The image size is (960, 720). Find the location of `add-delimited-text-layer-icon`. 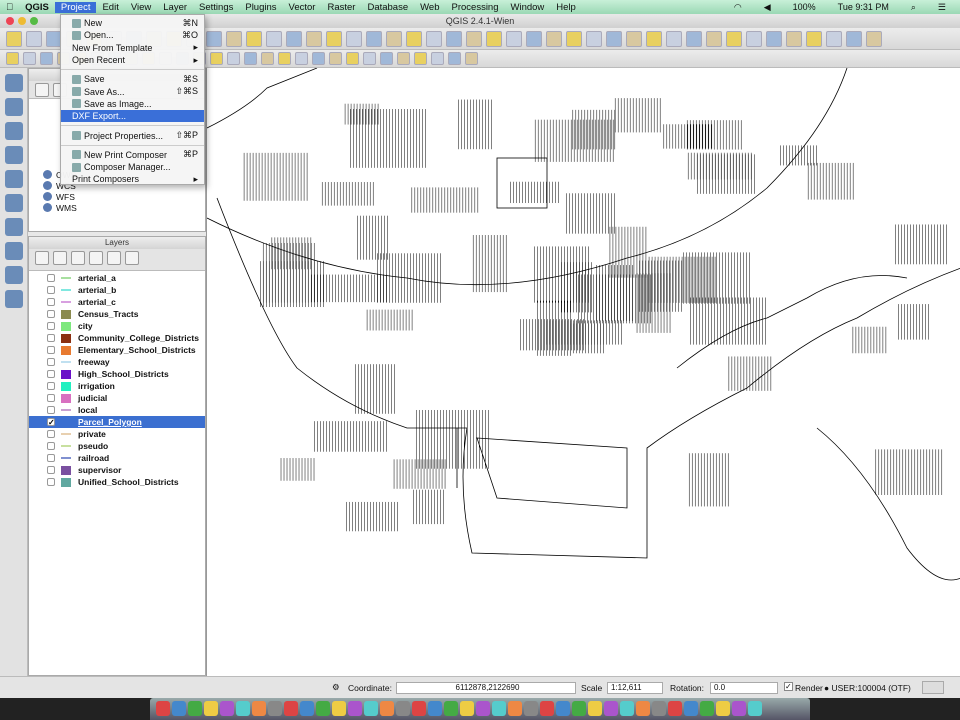

add-delimited-text-layer-icon is located at coordinates (14, 275).